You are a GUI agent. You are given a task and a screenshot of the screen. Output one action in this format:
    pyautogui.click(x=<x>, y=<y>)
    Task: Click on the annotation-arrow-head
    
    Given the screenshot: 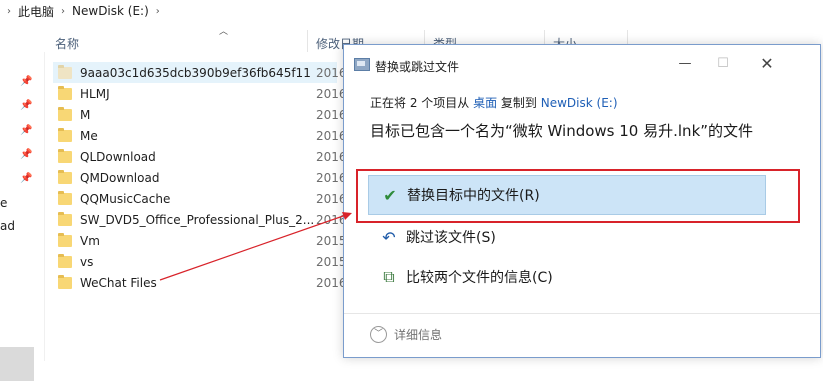 What is the action you would take?
    pyautogui.click(x=347, y=216)
    